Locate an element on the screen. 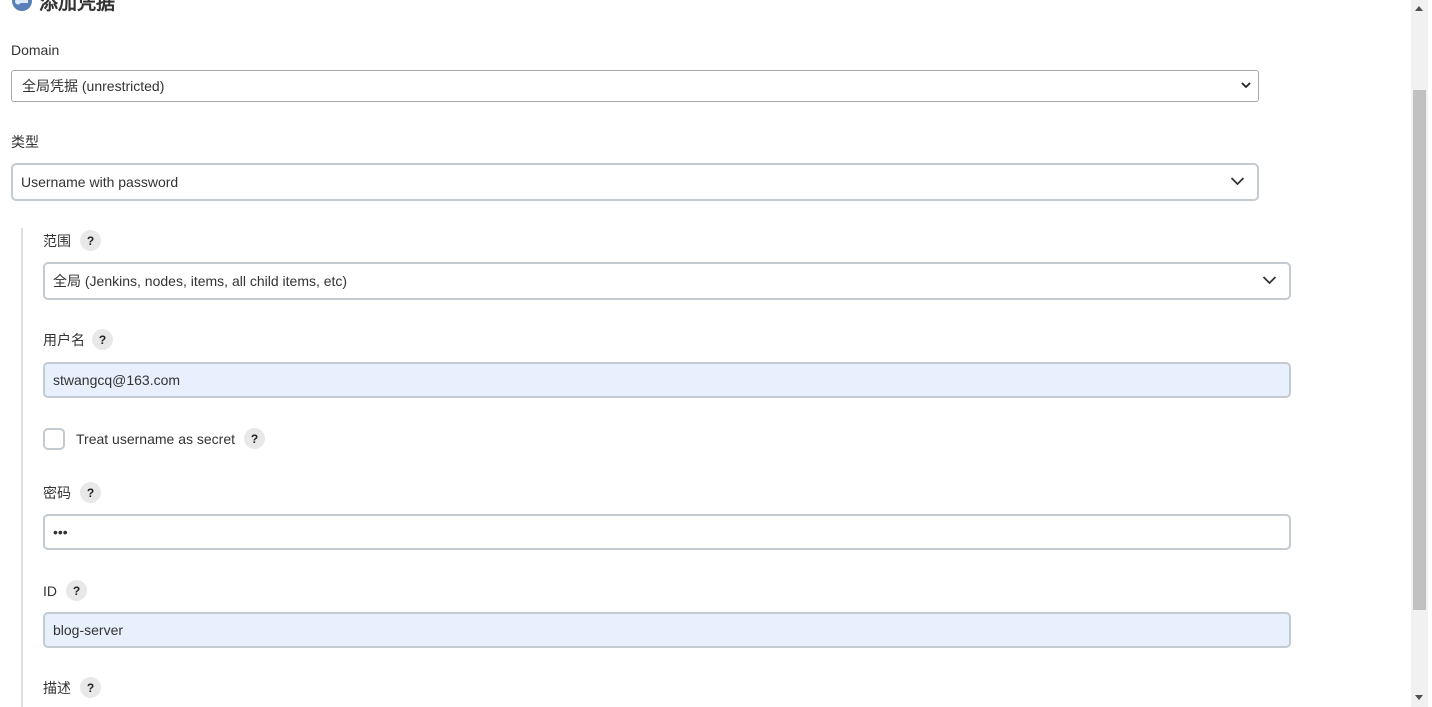  page-title: 添加凭据 is located at coordinates (63, 7).